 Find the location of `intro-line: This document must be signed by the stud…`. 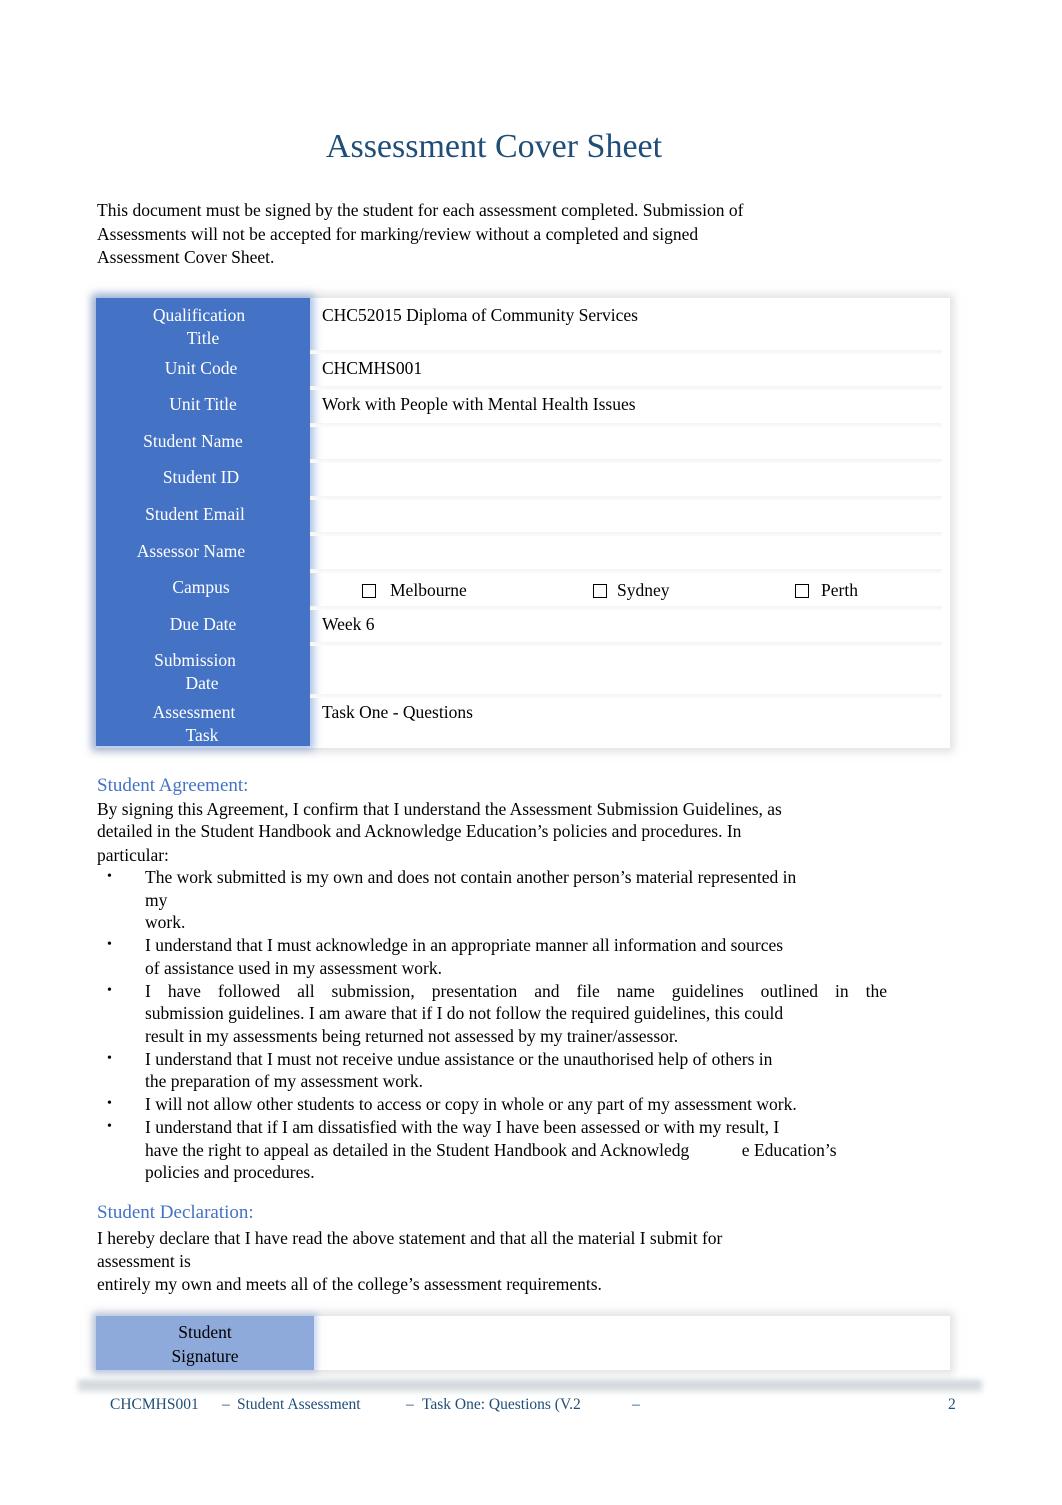

intro-line: This document must be signed by the stud… is located at coordinates (420, 210).